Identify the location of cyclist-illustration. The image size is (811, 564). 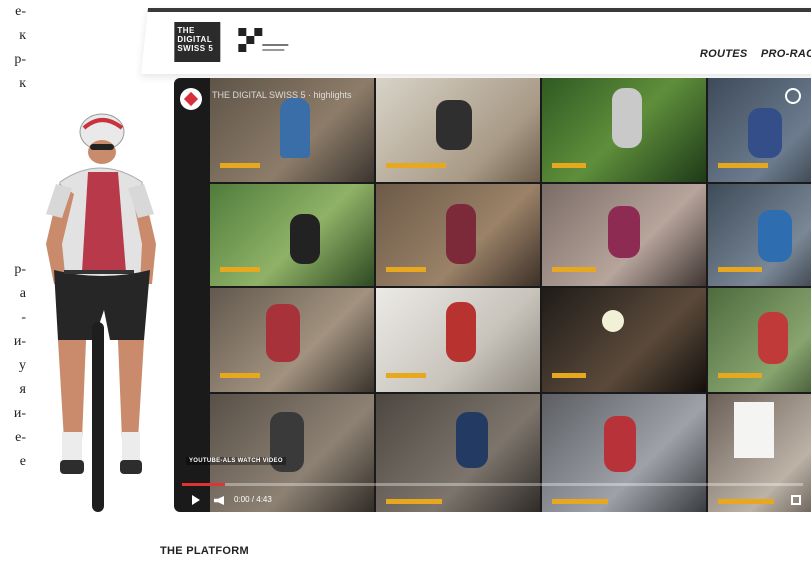
(101, 312).